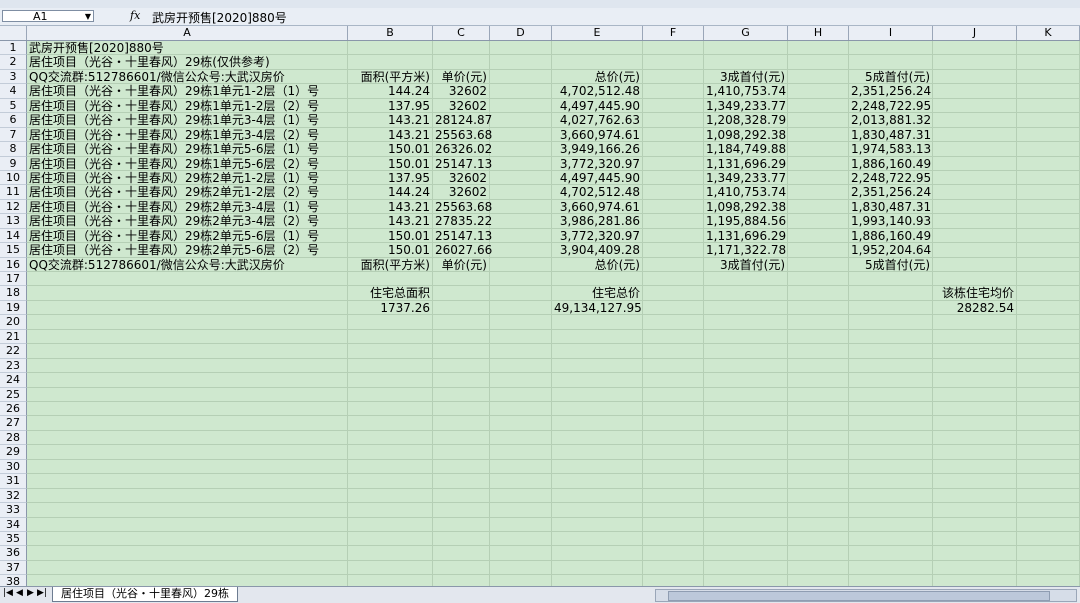  Describe the element at coordinates (673, 48) in the screenshot. I see `cell-f1` at that location.